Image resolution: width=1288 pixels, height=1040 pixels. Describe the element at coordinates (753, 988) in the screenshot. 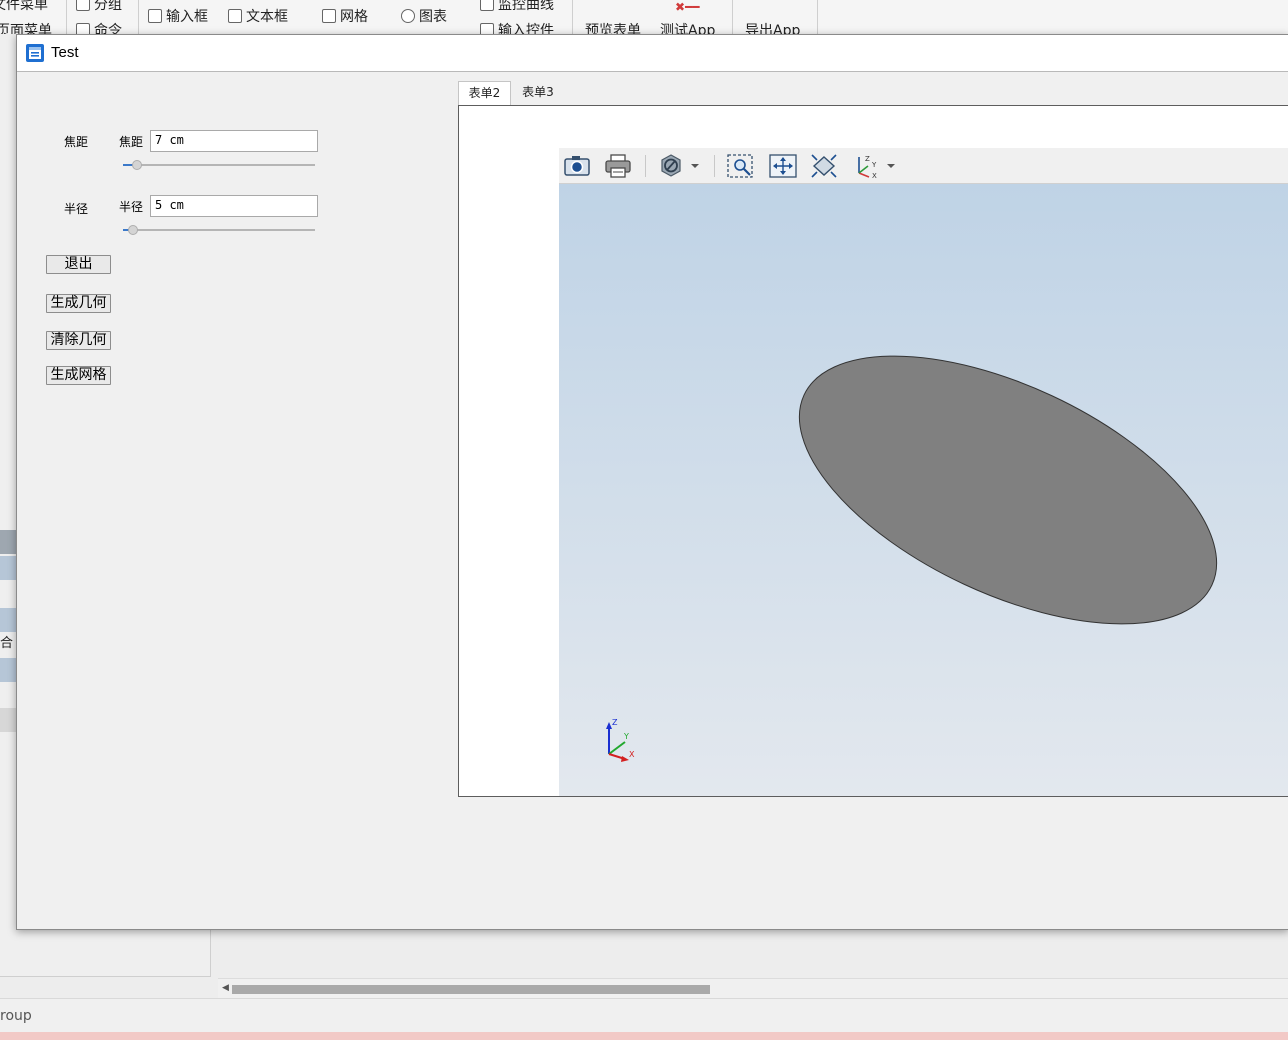

I see `horizontal-scrollbar: ◀` at that location.